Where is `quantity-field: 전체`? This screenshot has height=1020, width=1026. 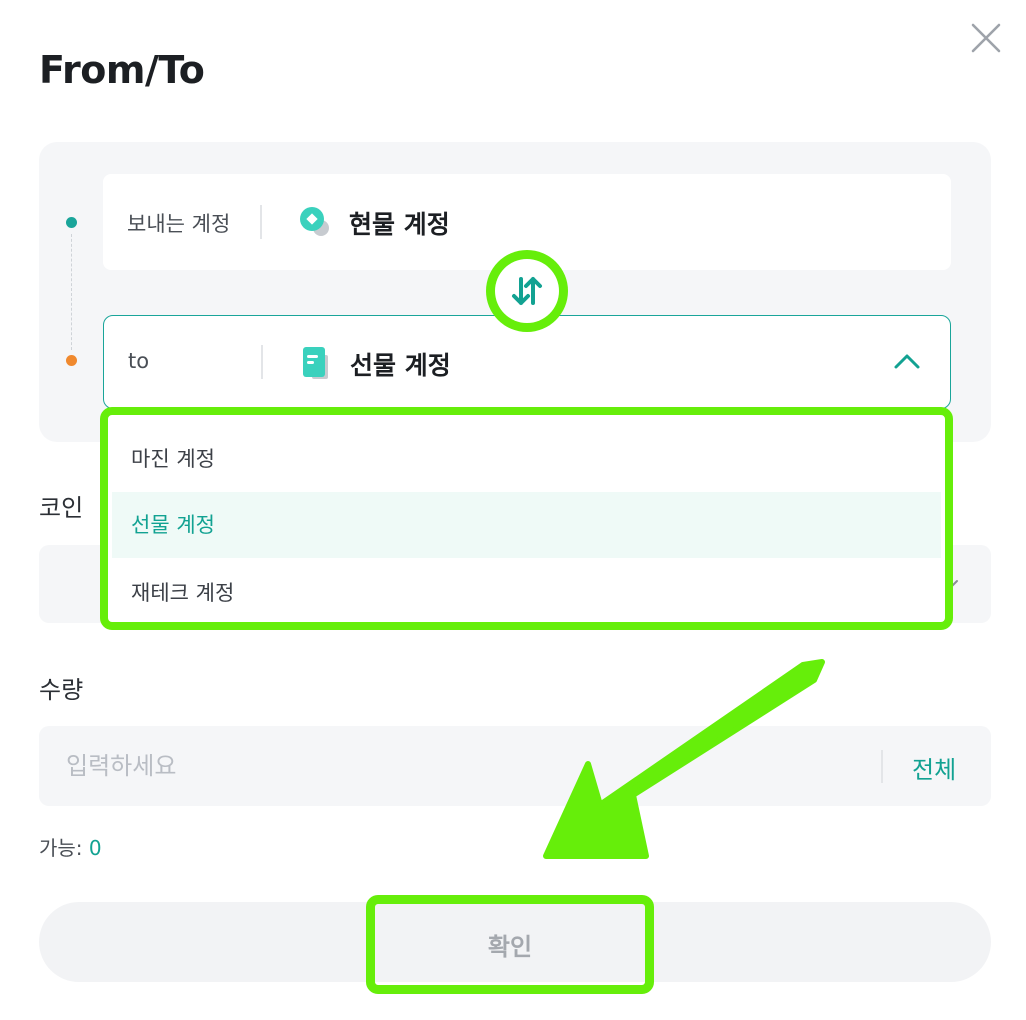 quantity-field: 전체 is located at coordinates (515, 766).